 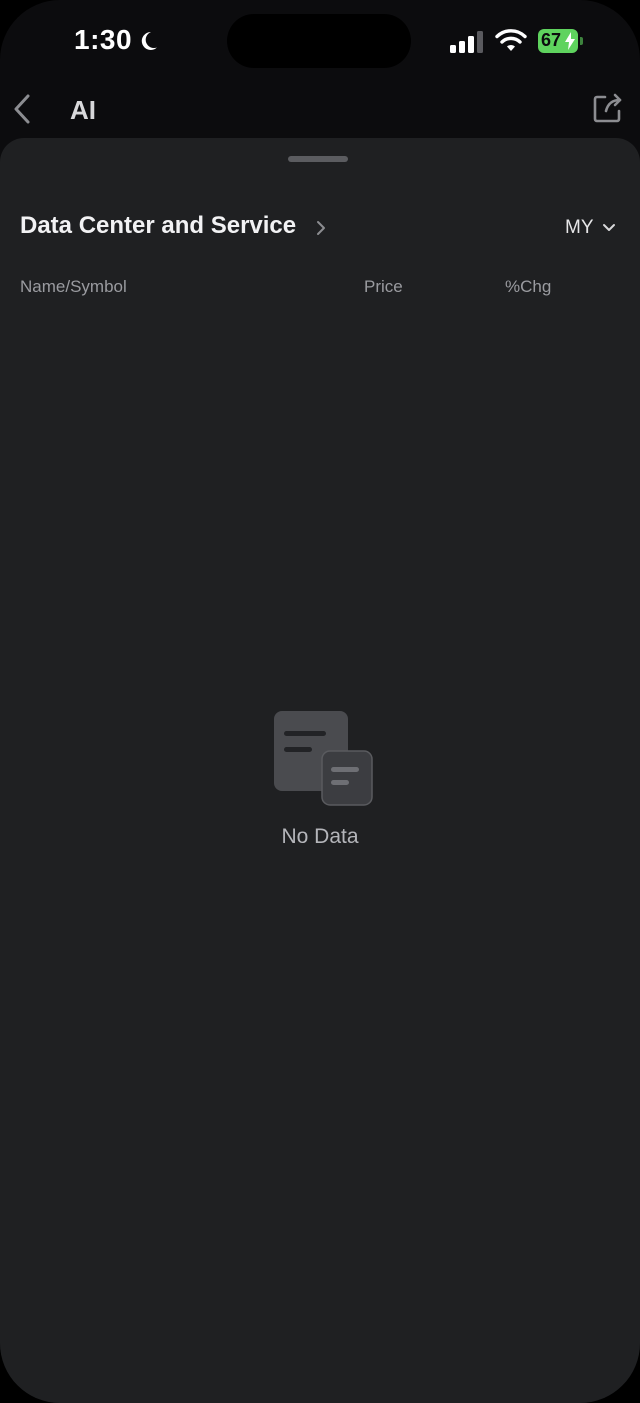 What do you see at coordinates (466, 42) in the screenshot?
I see `signal-icon` at bounding box center [466, 42].